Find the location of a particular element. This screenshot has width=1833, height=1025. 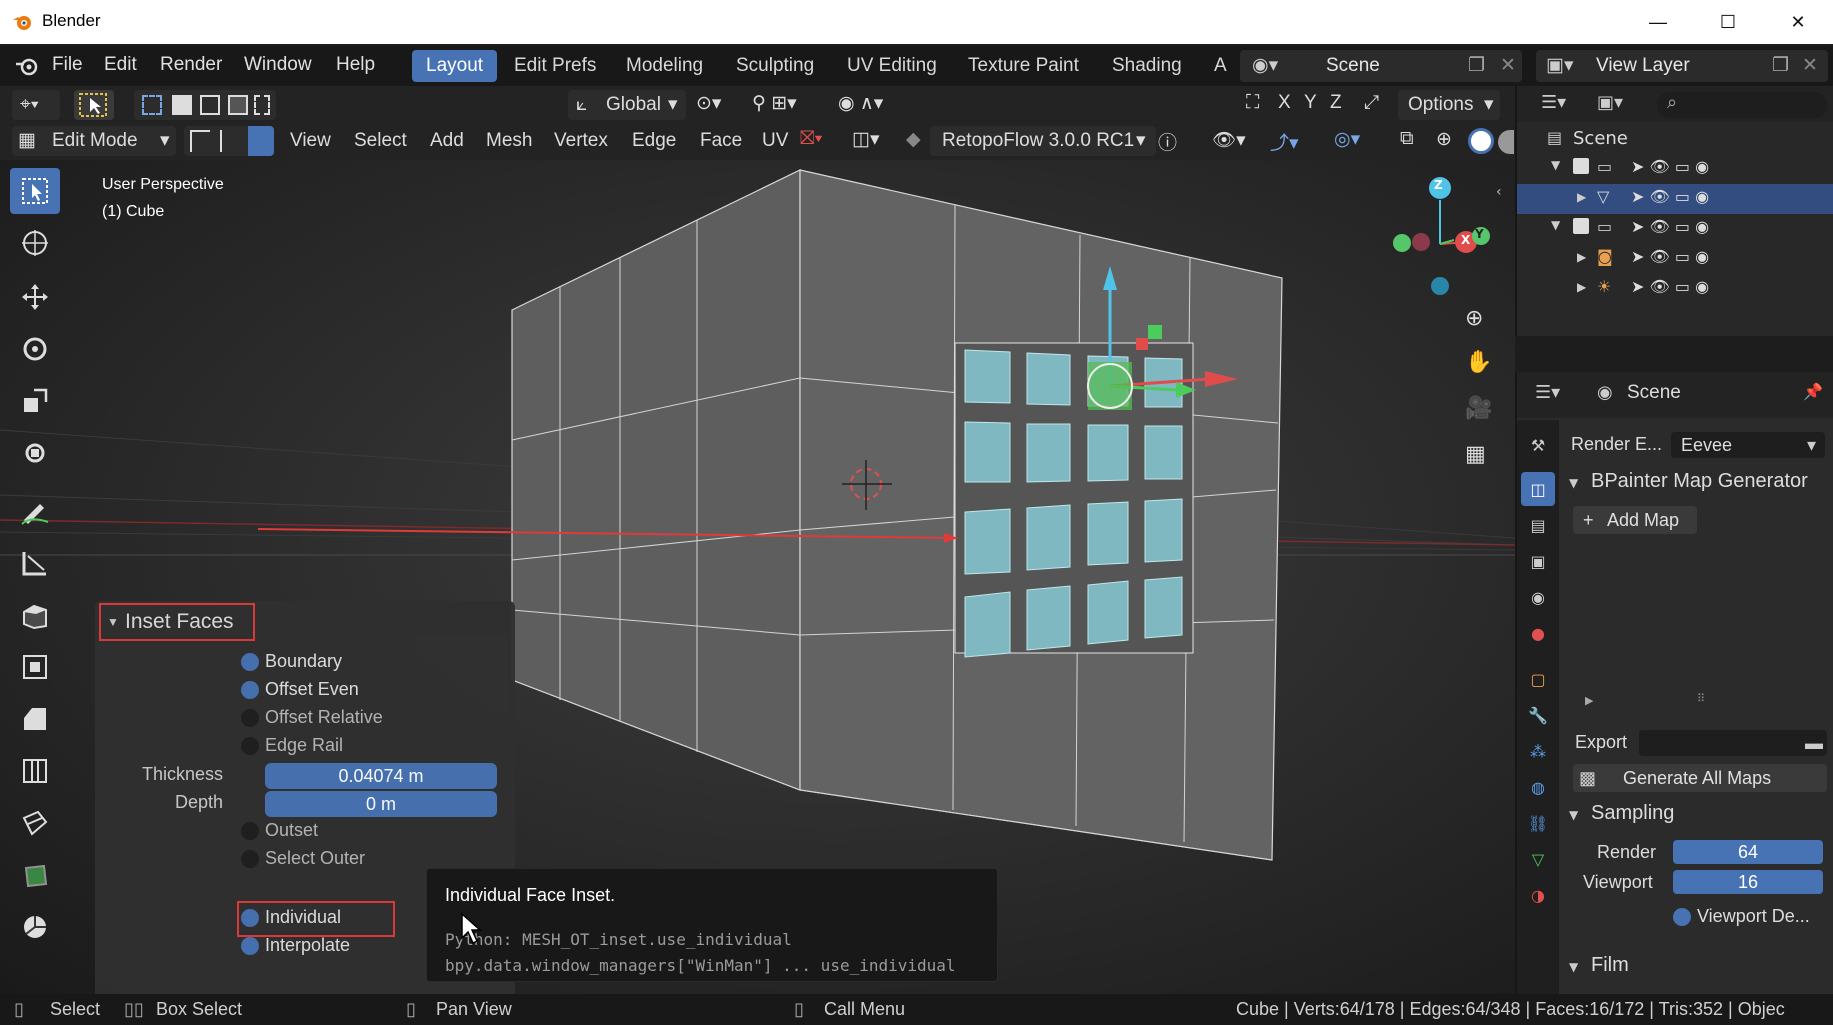

outliner-row-collection-1: ▼ ▭ ➤ 👁 ▭ ◉ is located at coordinates (1675, 169).